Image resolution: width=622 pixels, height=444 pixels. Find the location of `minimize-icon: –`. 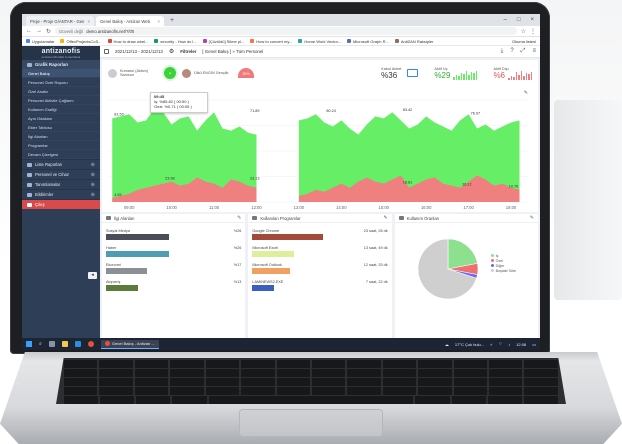

minimize-icon: – is located at coordinates (505, 20).